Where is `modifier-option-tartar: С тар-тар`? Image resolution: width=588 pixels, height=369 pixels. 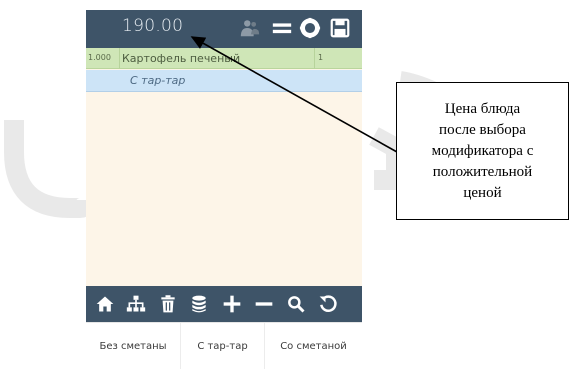
modifier-option-tartar: С тар-тар is located at coordinates (222, 346).